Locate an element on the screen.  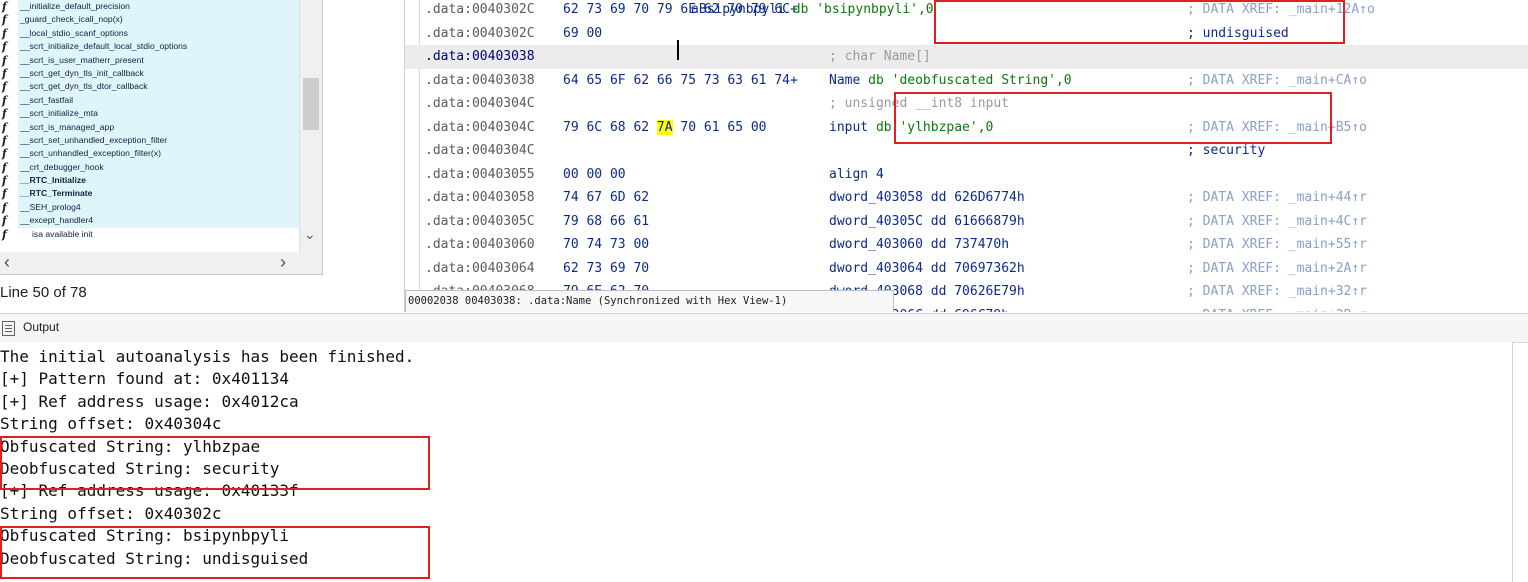
symbol-label: dword_40305C is located at coordinates (876, 221).